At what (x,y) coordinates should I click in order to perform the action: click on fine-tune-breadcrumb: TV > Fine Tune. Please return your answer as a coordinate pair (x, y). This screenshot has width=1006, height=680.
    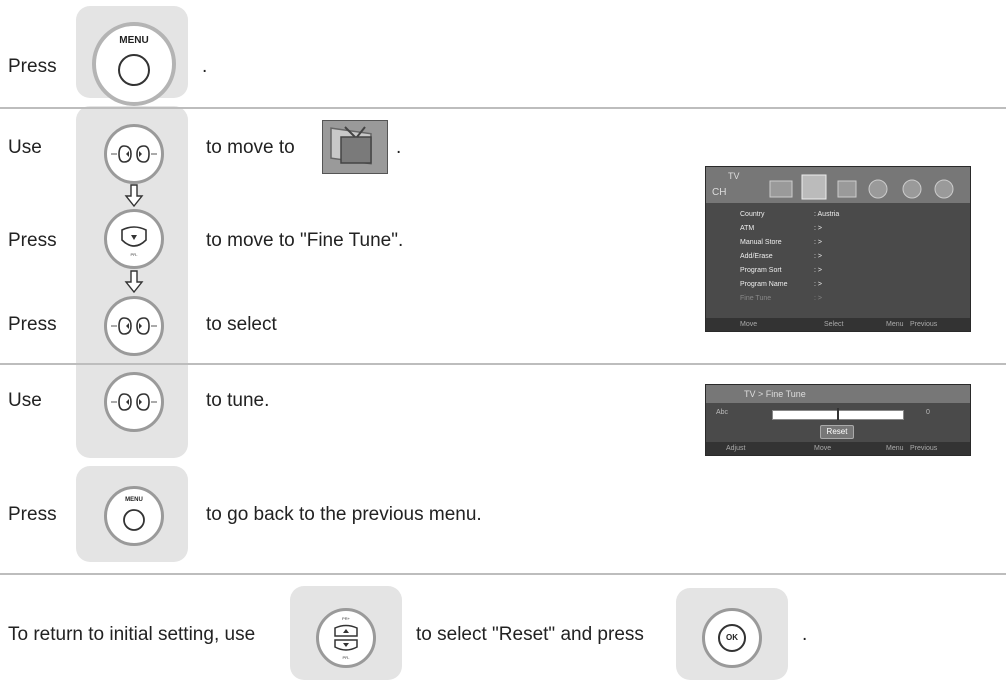
    Looking at the image, I should click on (775, 394).